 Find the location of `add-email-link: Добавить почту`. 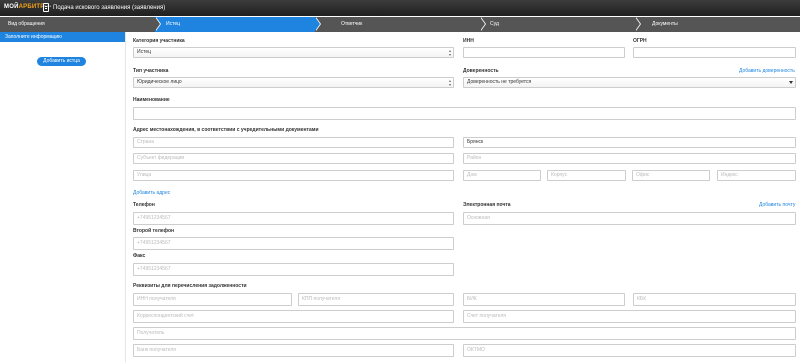

add-email-link: Добавить почту is located at coordinates (777, 205).